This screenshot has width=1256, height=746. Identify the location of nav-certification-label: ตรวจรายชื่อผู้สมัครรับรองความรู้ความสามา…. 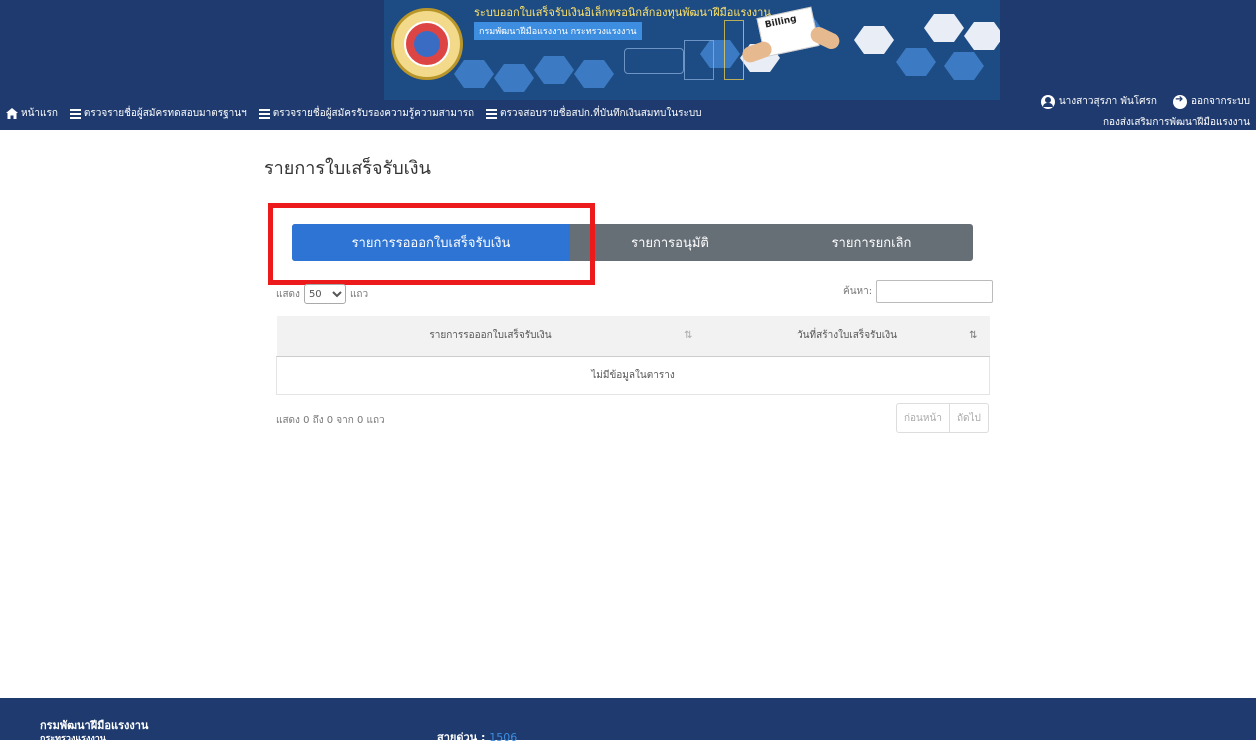
(373, 113).